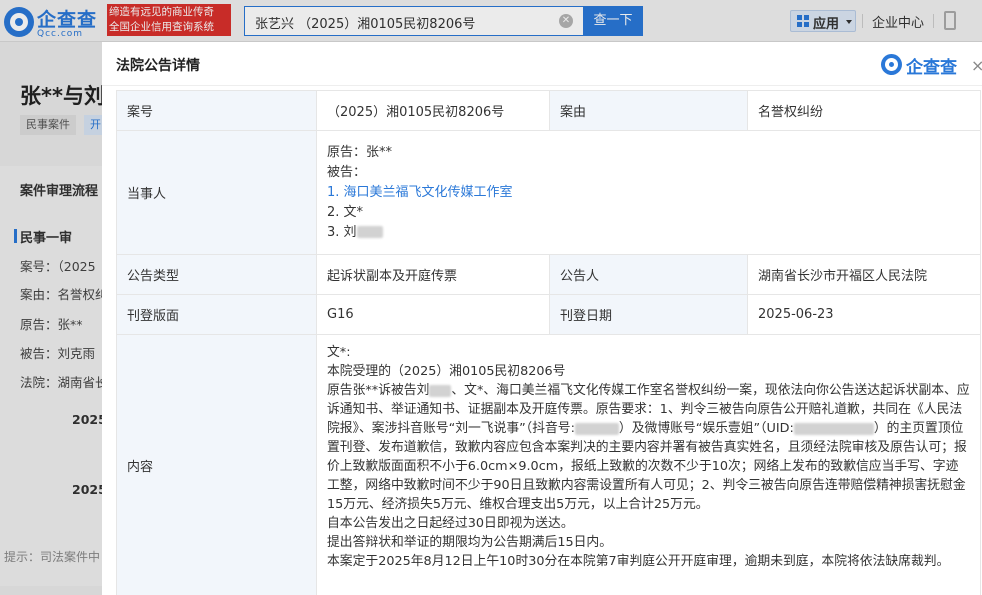 The width and height of the screenshot is (982, 595). What do you see at coordinates (864, 274) in the screenshot?
I see `announcer-value: 湖南省长沙市开福区人民法院` at bounding box center [864, 274].